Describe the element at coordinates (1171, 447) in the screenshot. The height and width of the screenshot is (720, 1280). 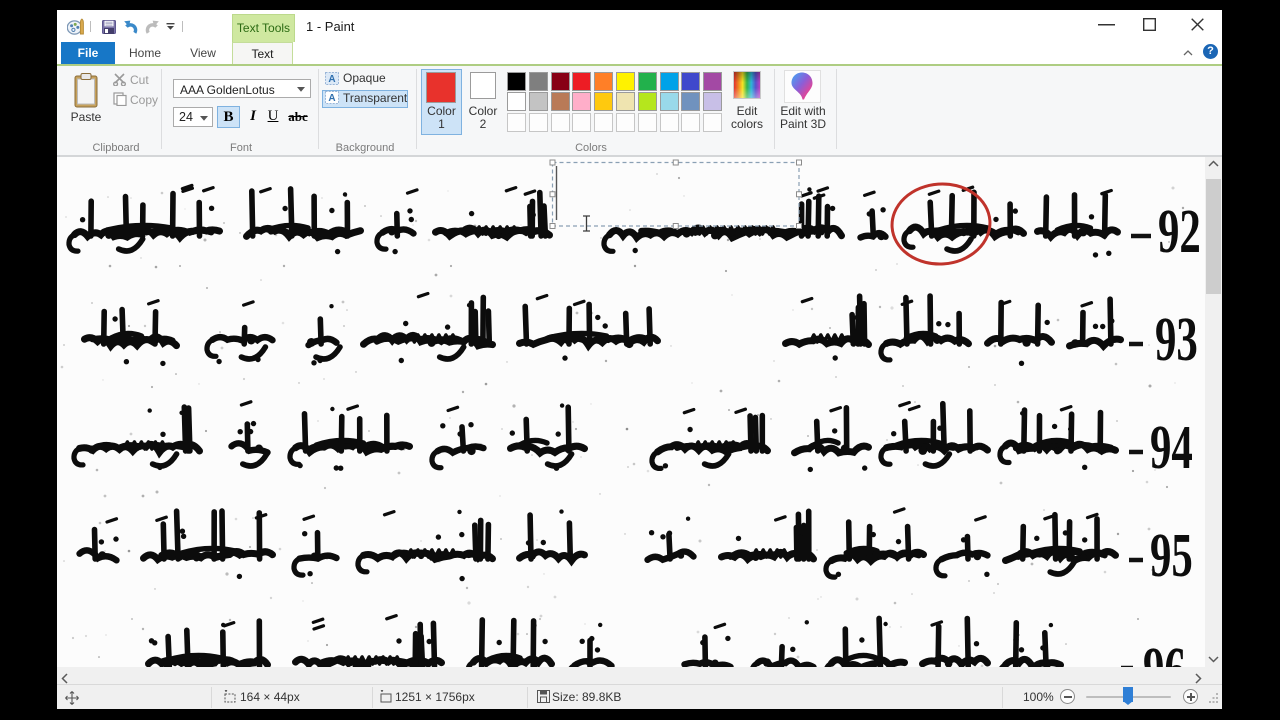
I see `svg-text: 94` at that location.